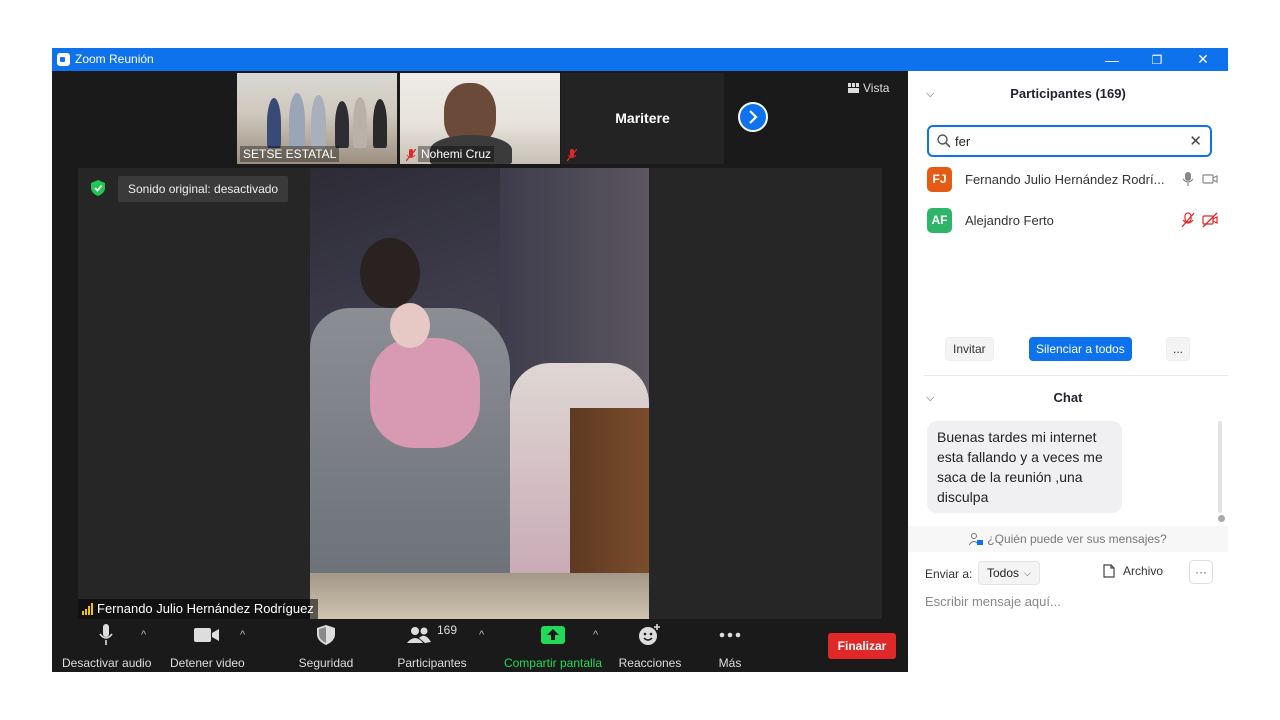  I want to click on close-window-button: ✕, so click(1203, 59).